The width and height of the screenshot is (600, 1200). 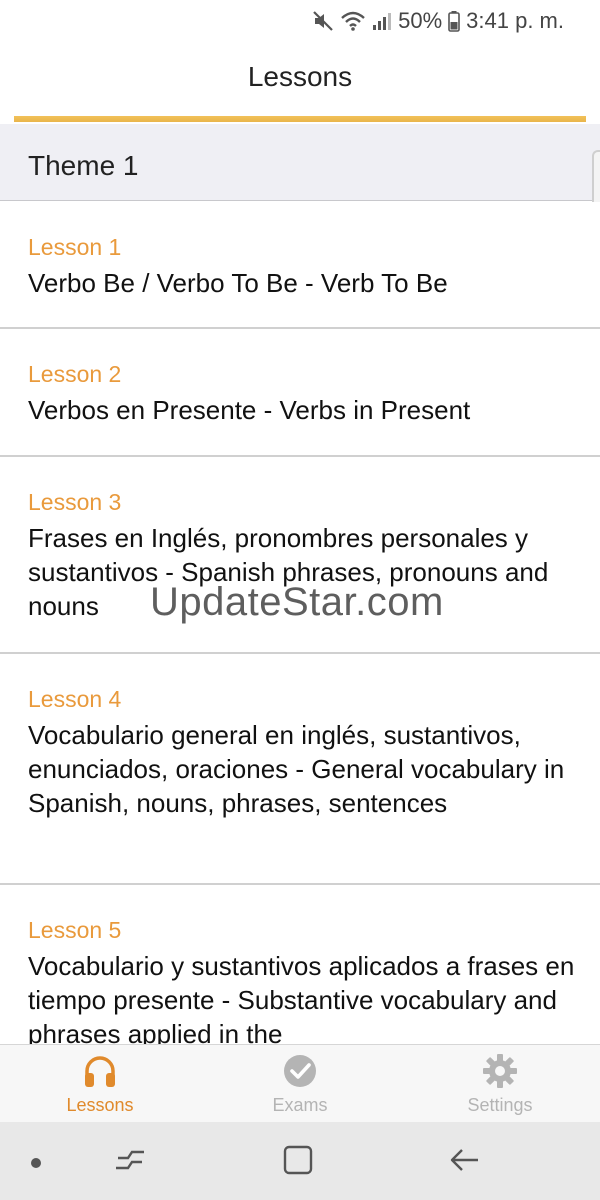 What do you see at coordinates (515, 20) in the screenshot?
I see `clock: 3:41 p. m.` at bounding box center [515, 20].